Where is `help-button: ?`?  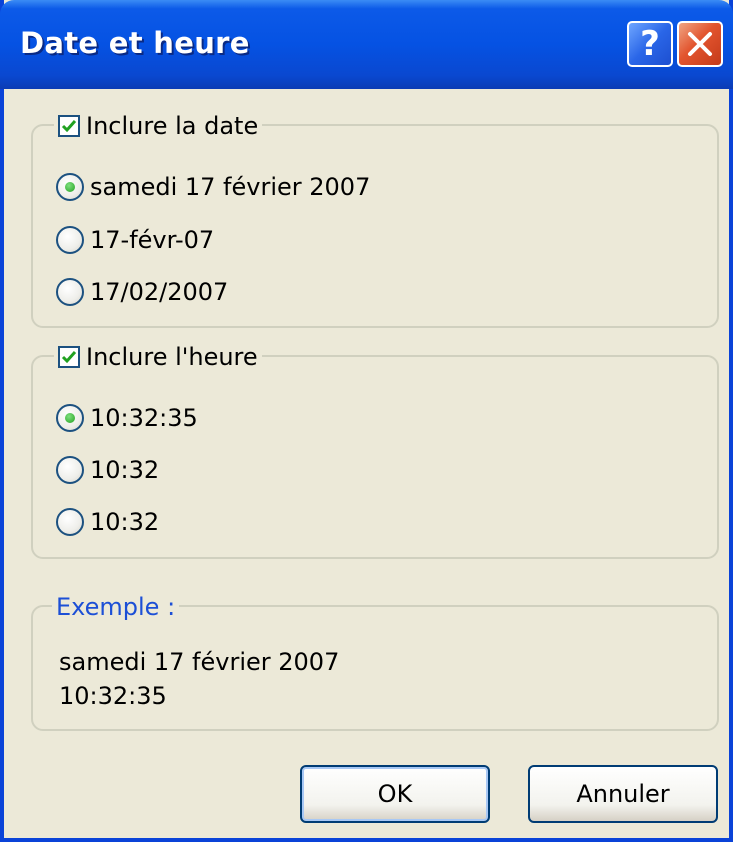
help-button: ? is located at coordinates (650, 44).